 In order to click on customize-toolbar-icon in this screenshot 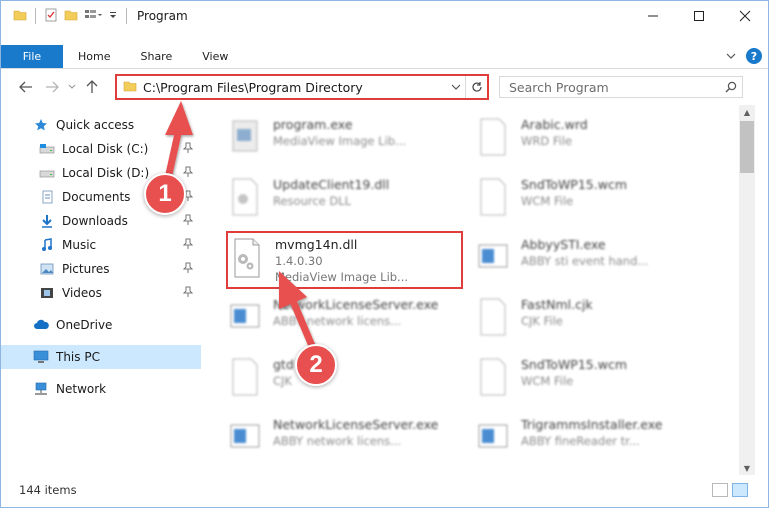, I will do `click(113, 16)`.